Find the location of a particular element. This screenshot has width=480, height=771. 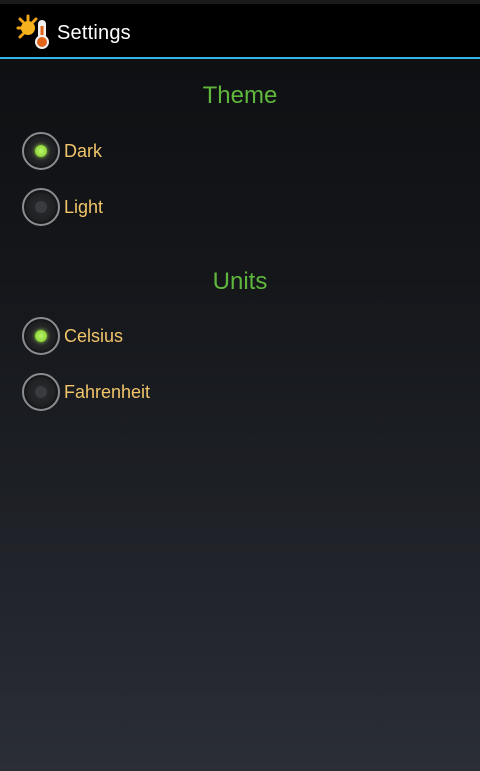

radio-option-dark: Dark is located at coordinates (62, 151).